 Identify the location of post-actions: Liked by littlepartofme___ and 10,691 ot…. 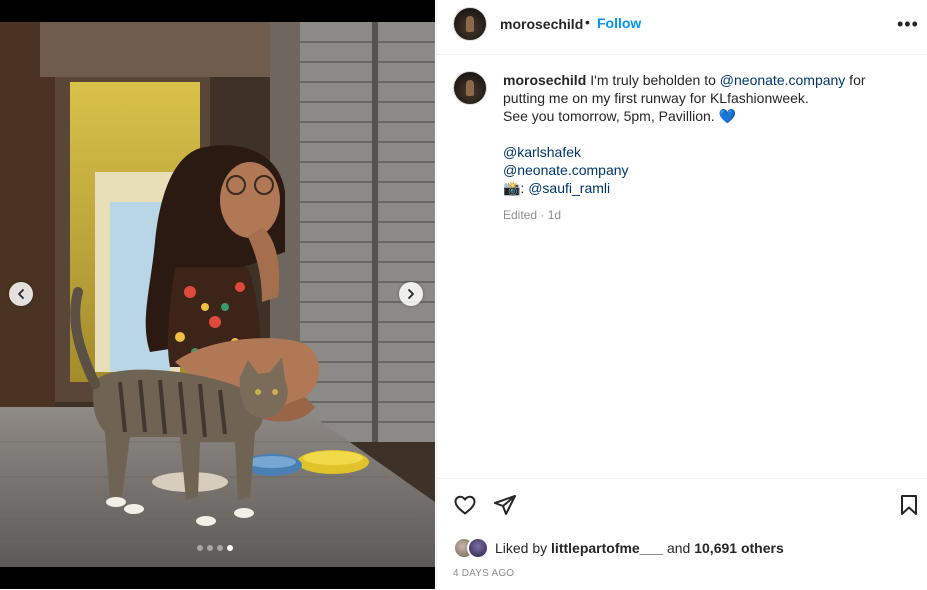
(682, 534).